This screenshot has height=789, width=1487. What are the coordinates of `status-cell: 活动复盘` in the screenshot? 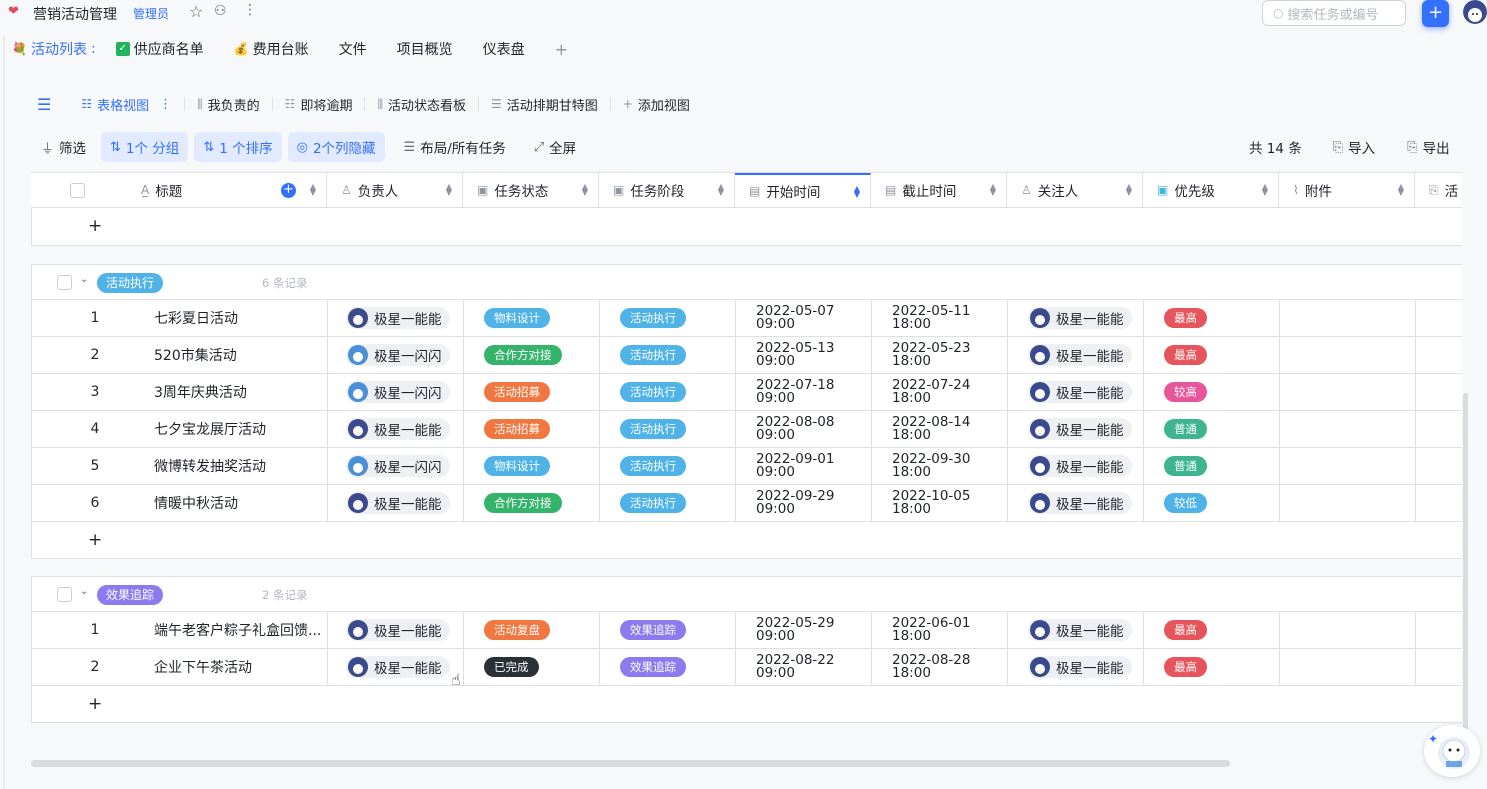 It's located at (532, 630).